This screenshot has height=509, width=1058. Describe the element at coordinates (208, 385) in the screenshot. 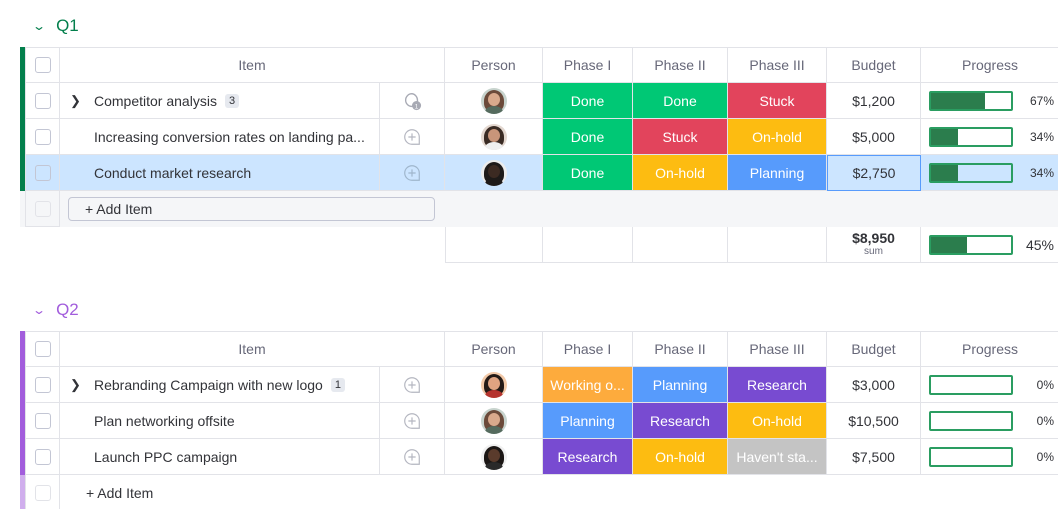

I see `item-name: Rebranding Campaign with new logo` at that location.